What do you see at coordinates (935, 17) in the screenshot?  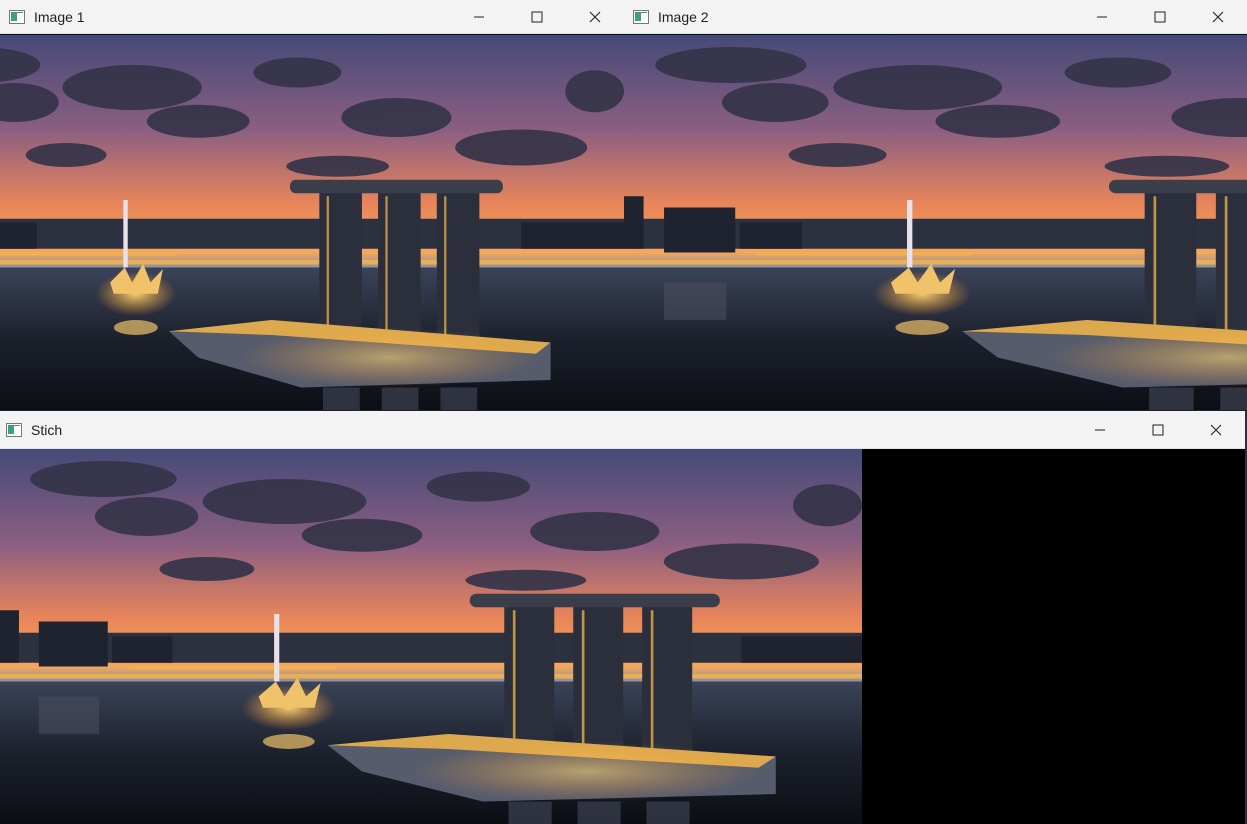 I see `titlebar-image-2: Image 2` at bounding box center [935, 17].